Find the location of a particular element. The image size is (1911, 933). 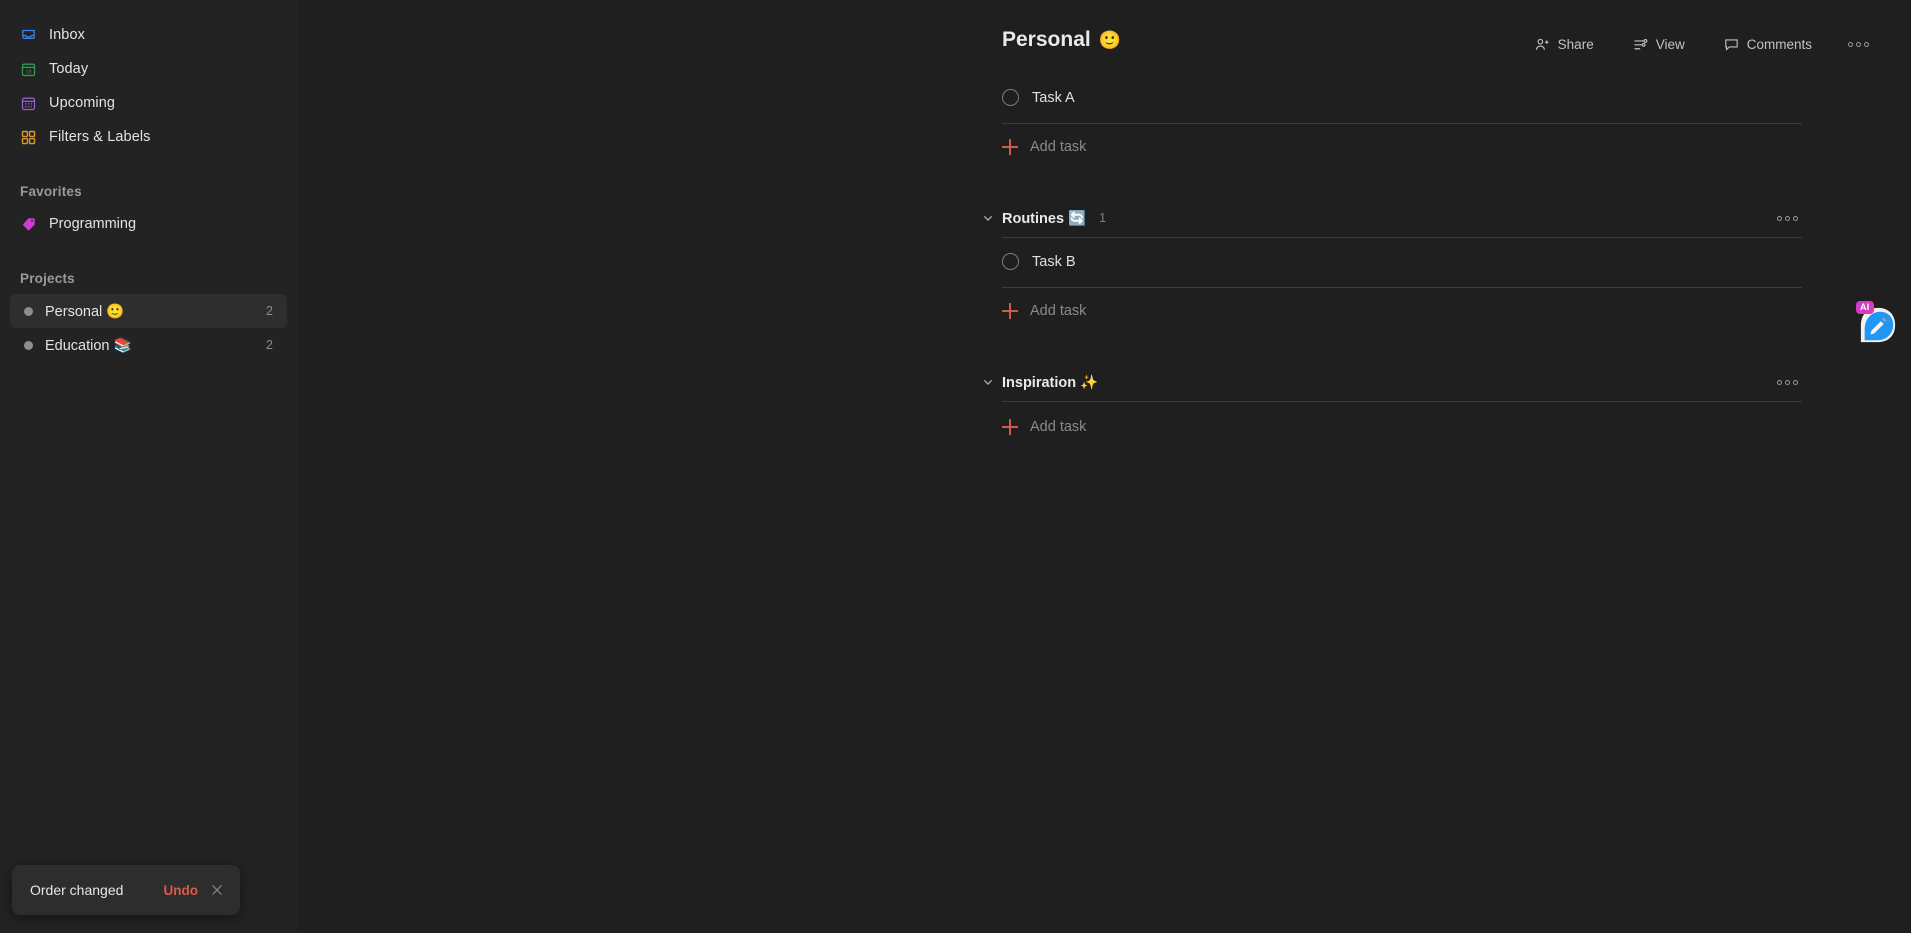

comments-button: Comments is located at coordinates (1767, 44).